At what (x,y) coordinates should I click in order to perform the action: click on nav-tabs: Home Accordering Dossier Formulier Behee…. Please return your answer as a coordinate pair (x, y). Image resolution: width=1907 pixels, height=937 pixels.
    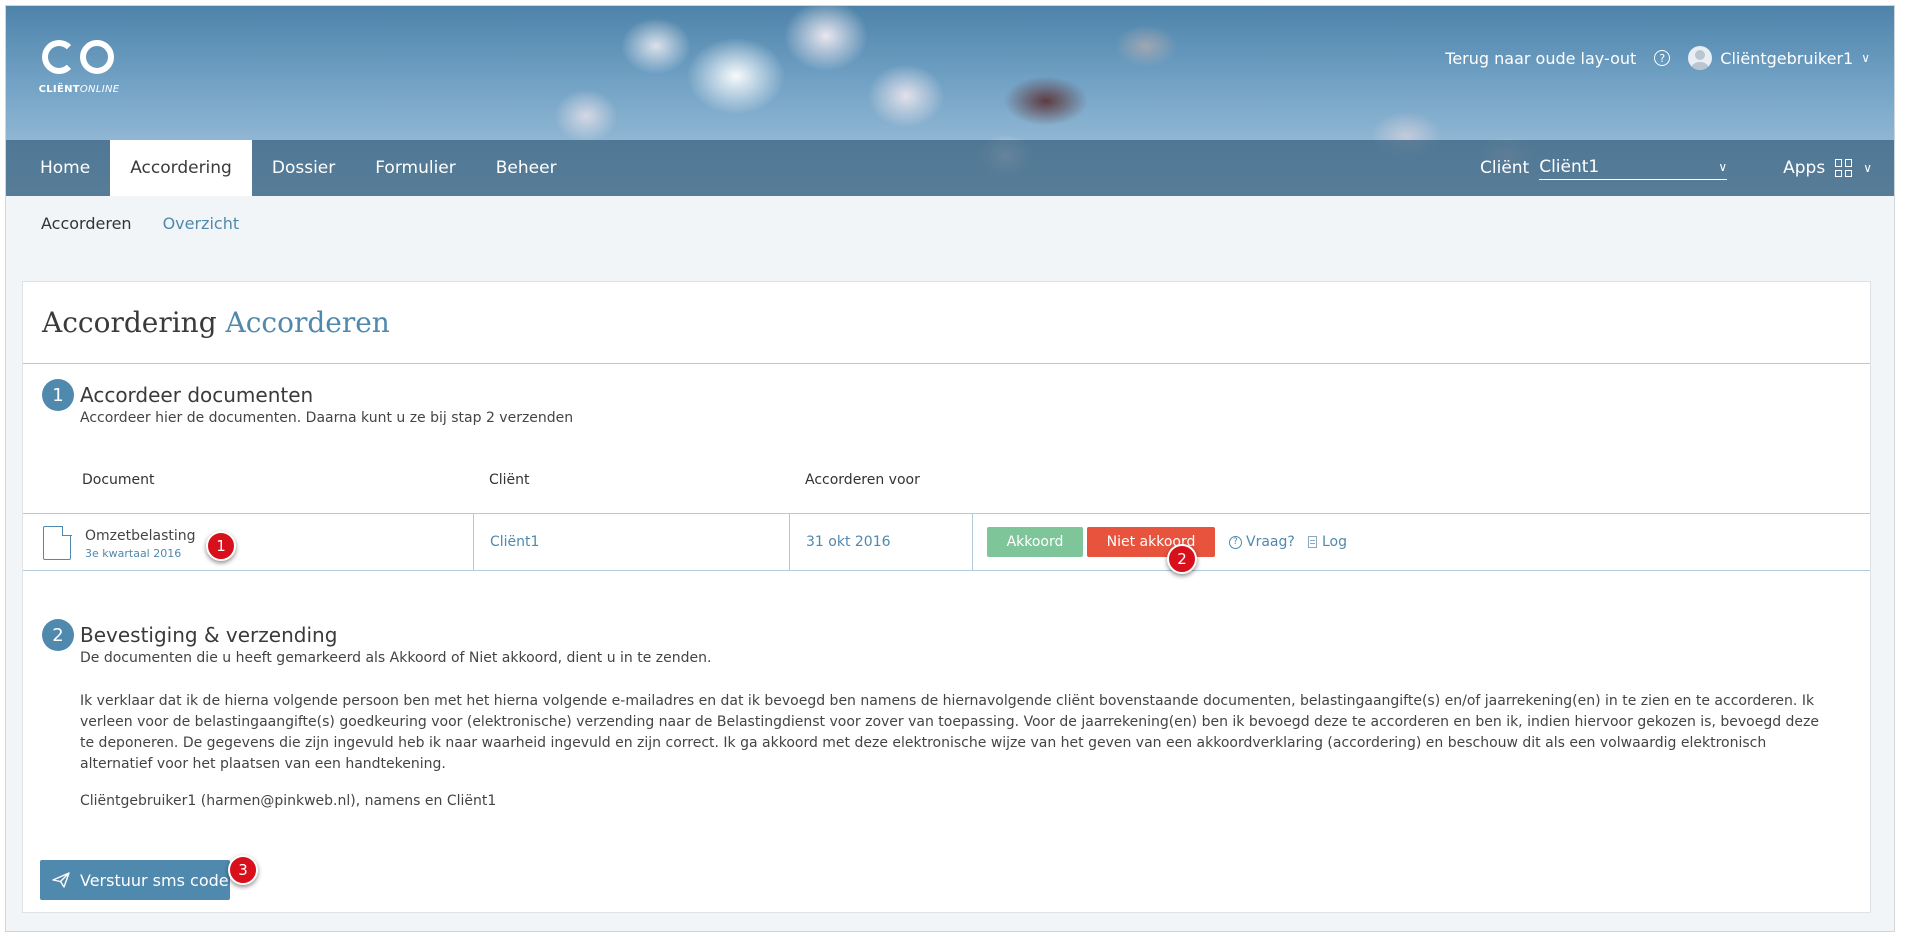
    Looking at the image, I should click on (298, 168).